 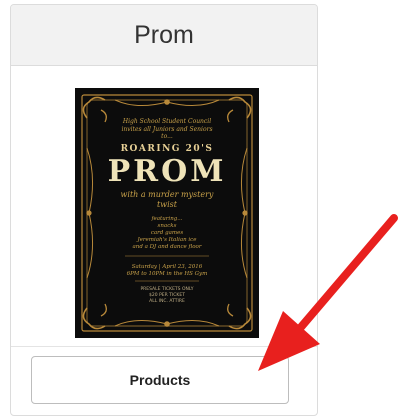 What do you see at coordinates (167, 247) in the screenshot?
I see `poster-feature-line: and a DJ and dance floor` at bounding box center [167, 247].